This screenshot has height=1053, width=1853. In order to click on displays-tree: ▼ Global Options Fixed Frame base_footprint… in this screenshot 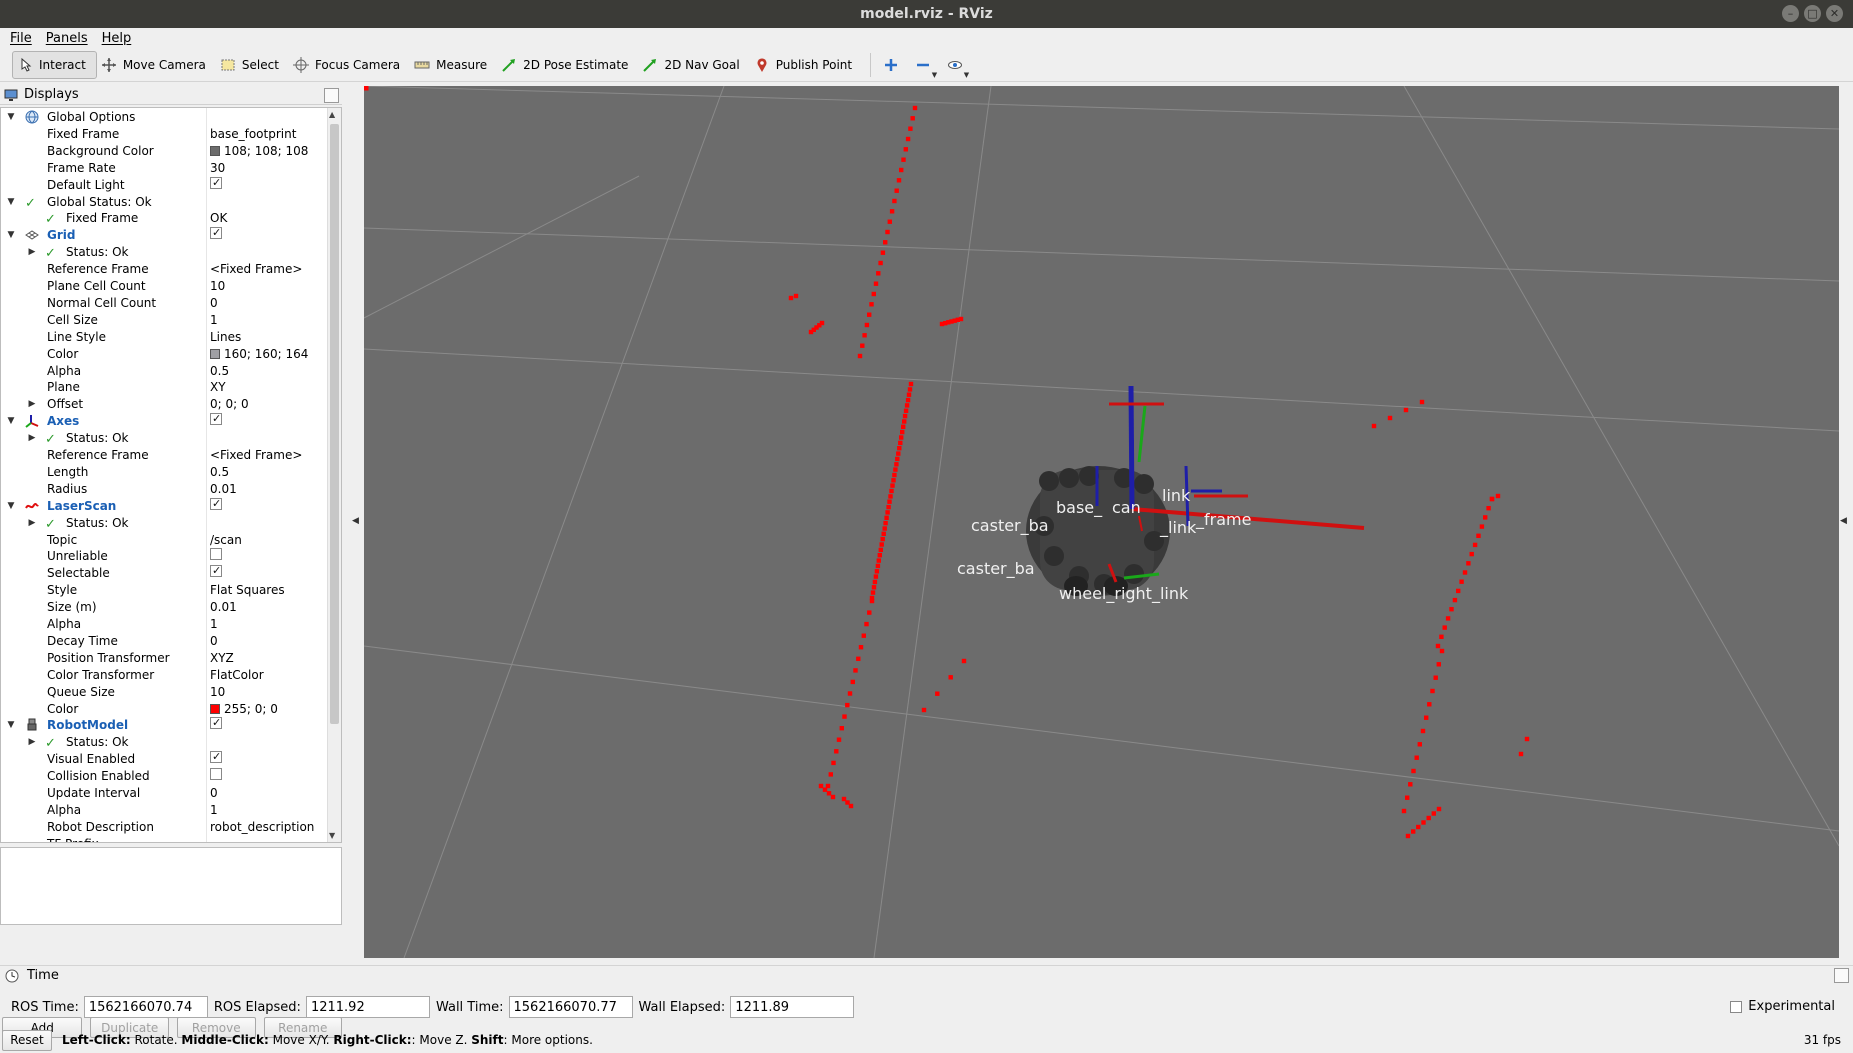, I will do `click(171, 475)`.